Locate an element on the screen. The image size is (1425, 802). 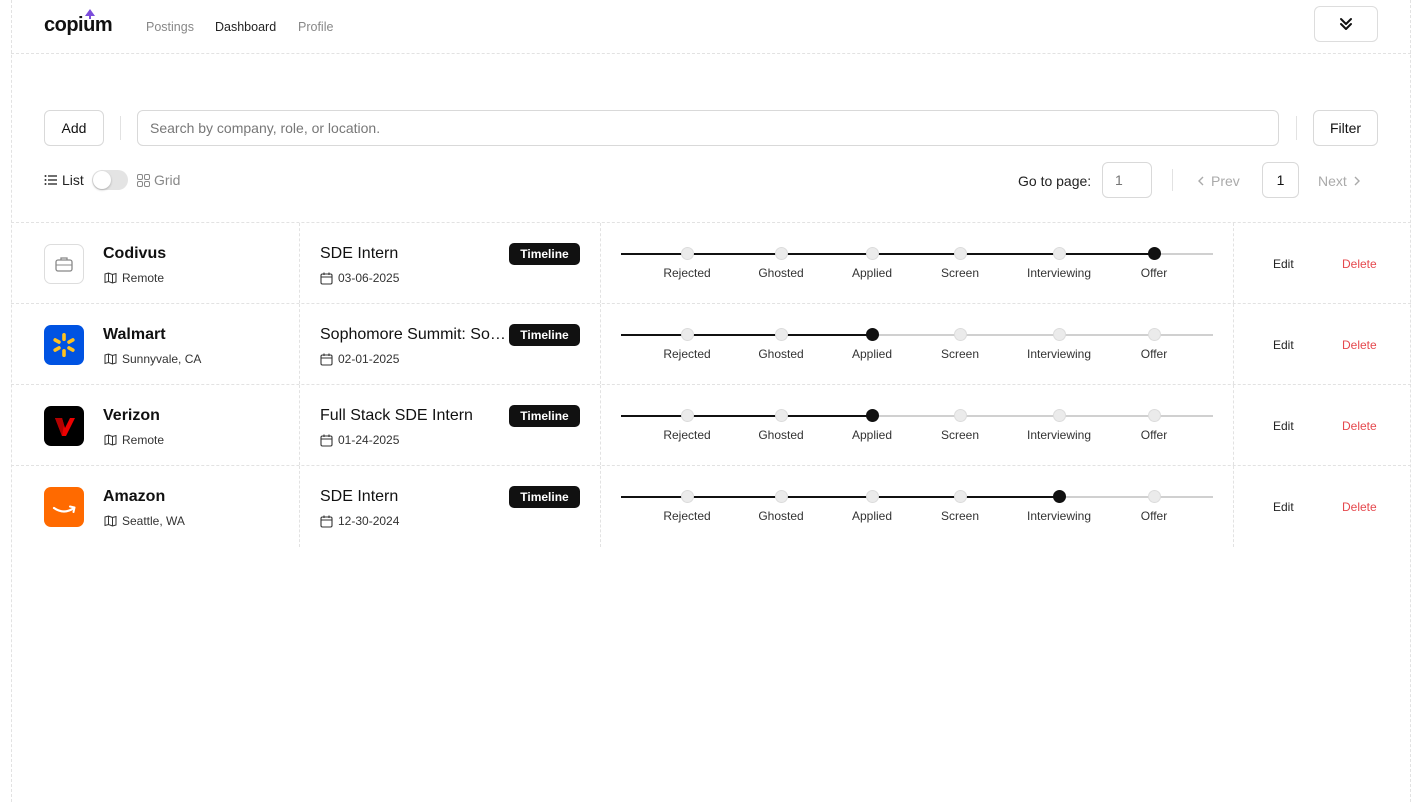
view-mode-toggle is located at coordinates (110, 180).